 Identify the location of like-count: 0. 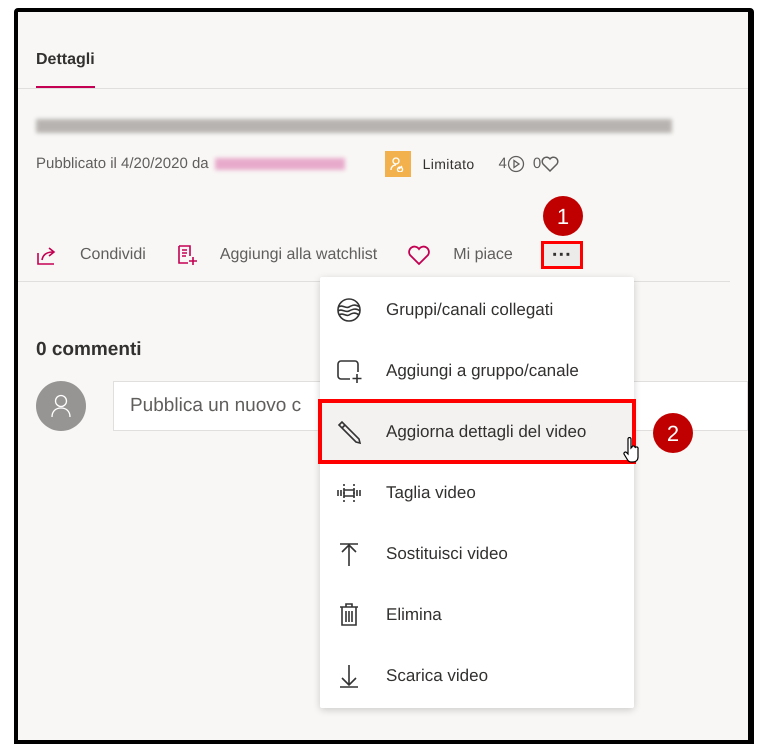
(537, 164).